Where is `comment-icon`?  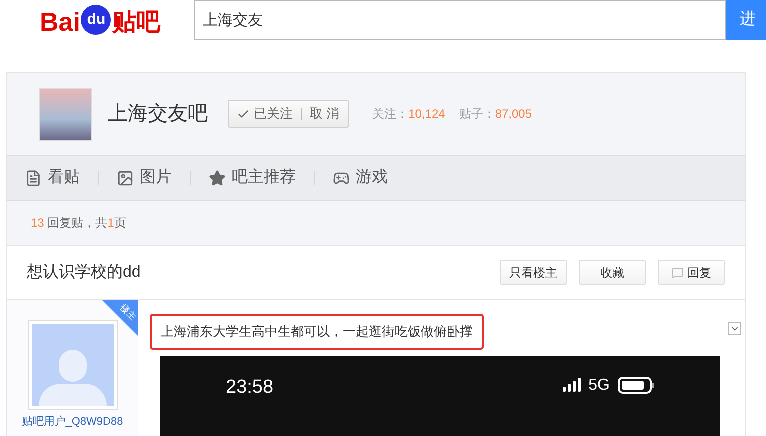
comment-icon is located at coordinates (678, 272).